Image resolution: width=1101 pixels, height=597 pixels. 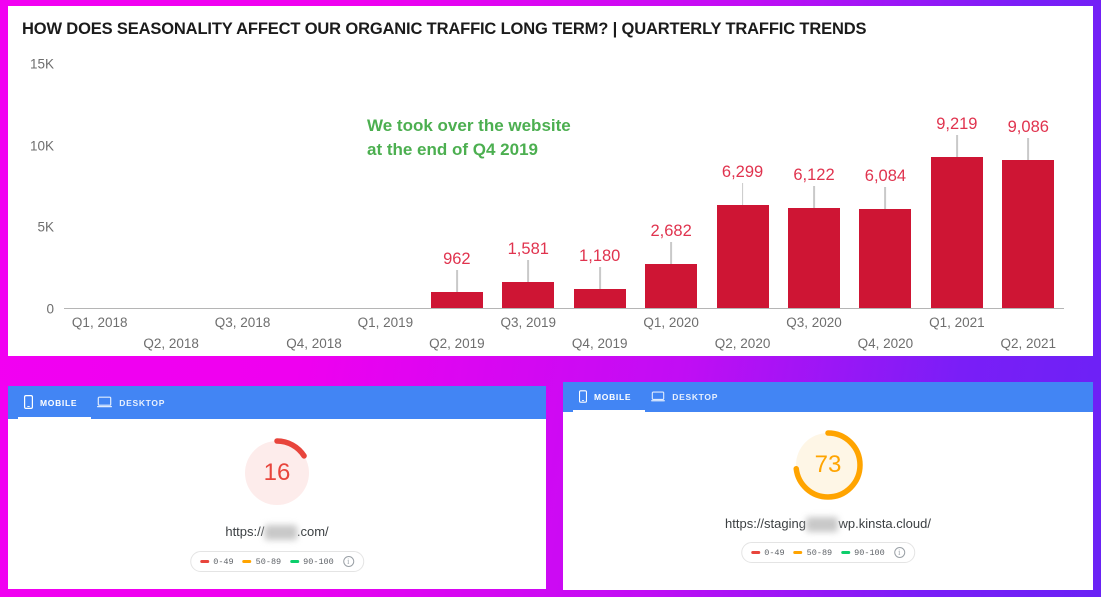 I want to click on x-axis-tick: Q1, 2020, so click(x=671, y=322).